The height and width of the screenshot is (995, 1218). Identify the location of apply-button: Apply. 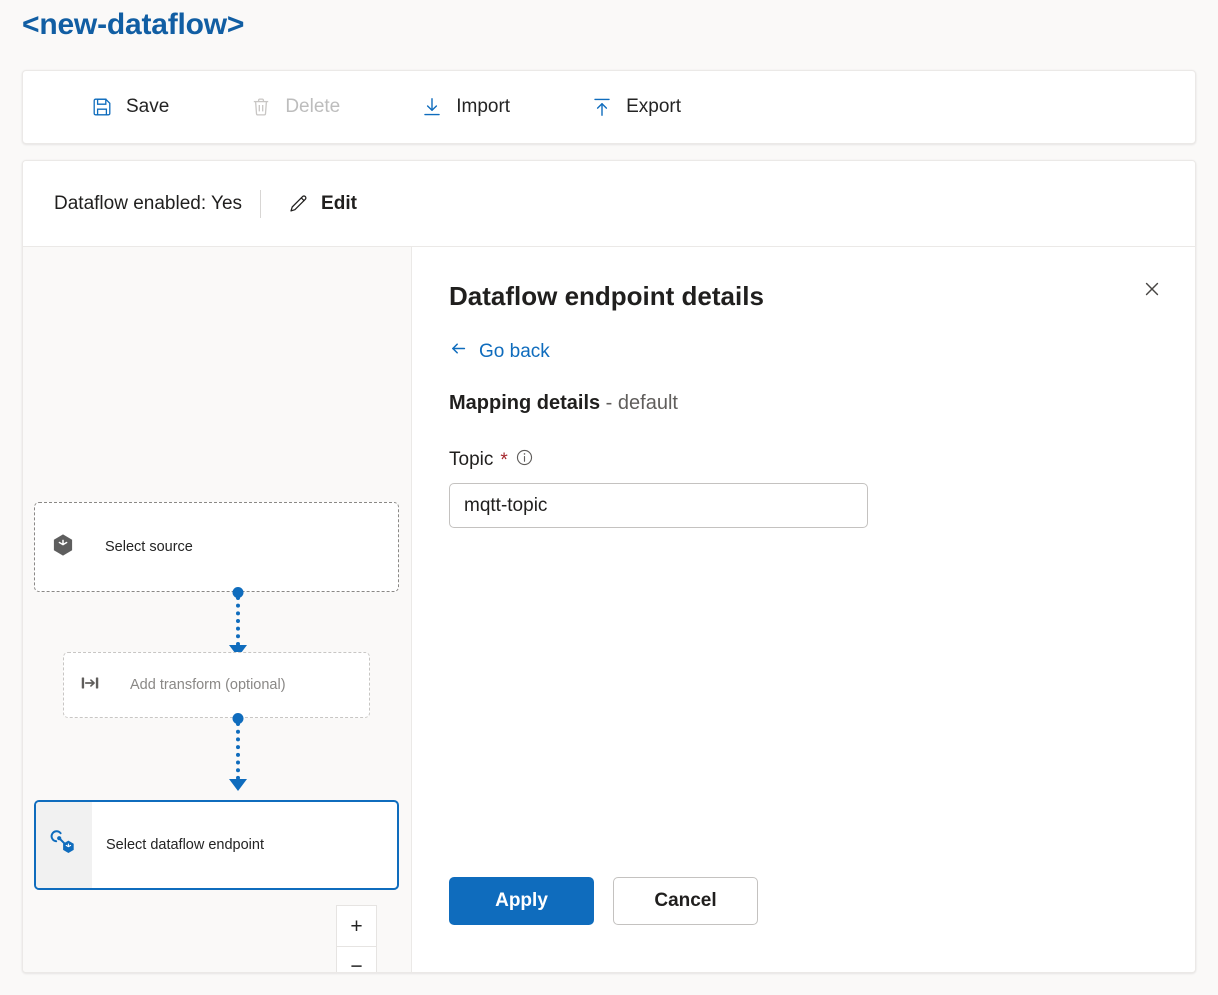
(521, 901).